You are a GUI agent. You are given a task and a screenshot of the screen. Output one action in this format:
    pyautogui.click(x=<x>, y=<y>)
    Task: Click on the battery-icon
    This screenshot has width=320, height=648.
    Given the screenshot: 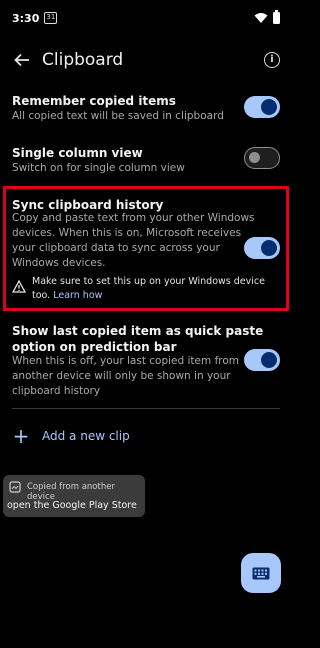 What is the action you would take?
    pyautogui.click(x=276, y=17)
    